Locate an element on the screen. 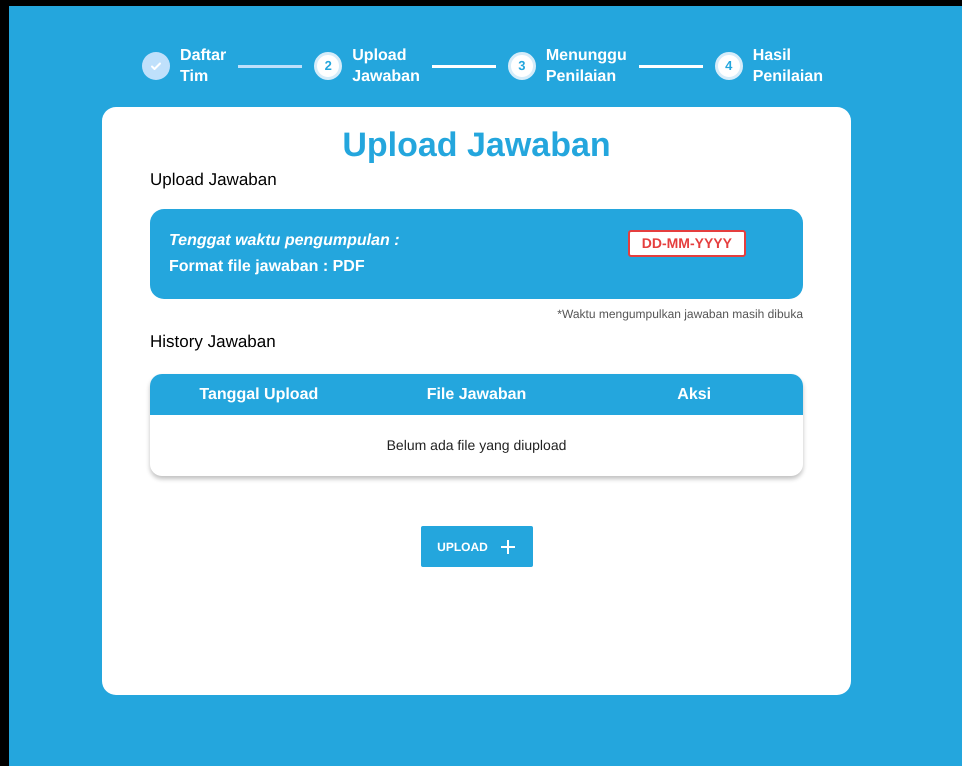 This screenshot has height=766, width=962. step-label: Menunggu Penilaian is located at coordinates (586, 66).